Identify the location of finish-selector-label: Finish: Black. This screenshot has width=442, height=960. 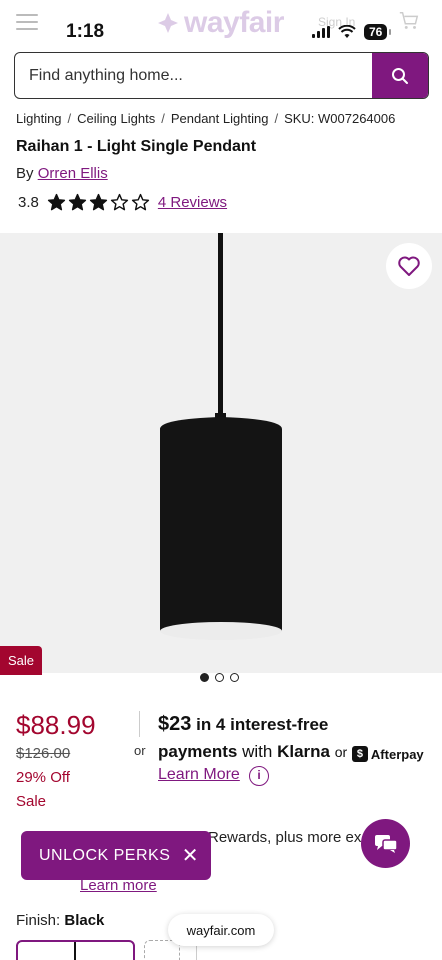
(60, 920).